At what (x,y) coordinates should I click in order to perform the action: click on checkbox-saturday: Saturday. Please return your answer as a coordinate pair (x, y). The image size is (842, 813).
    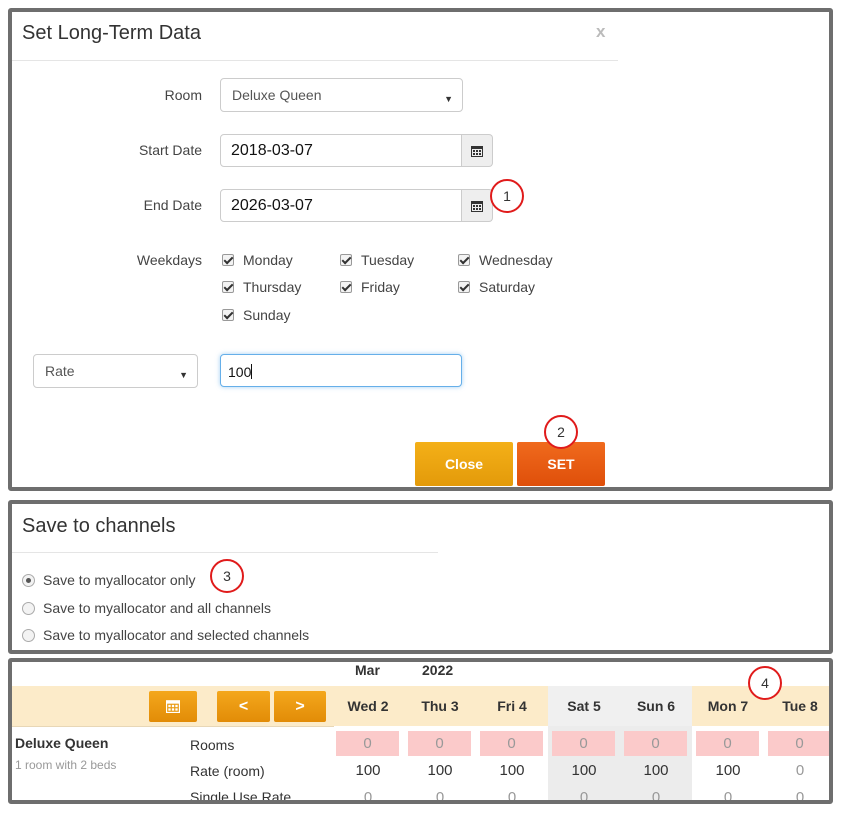
    Looking at the image, I should click on (496, 287).